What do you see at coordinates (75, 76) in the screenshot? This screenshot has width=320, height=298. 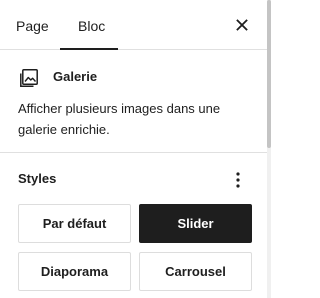 I see `block-title: Galerie` at bounding box center [75, 76].